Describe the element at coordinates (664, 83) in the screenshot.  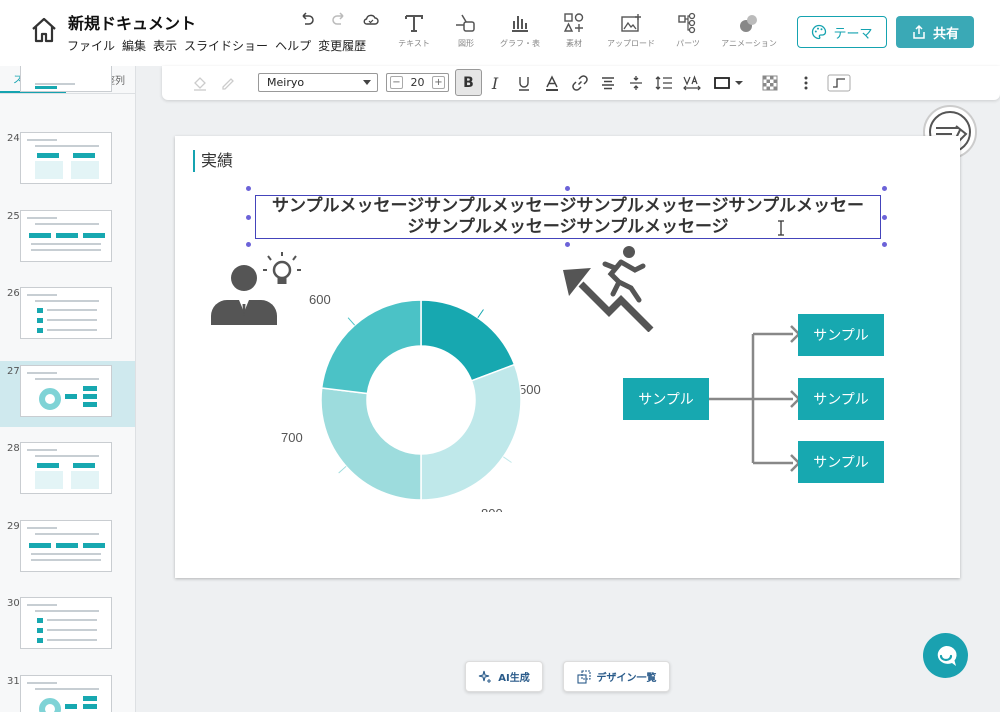
I see `line-spacing-icon` at that location.